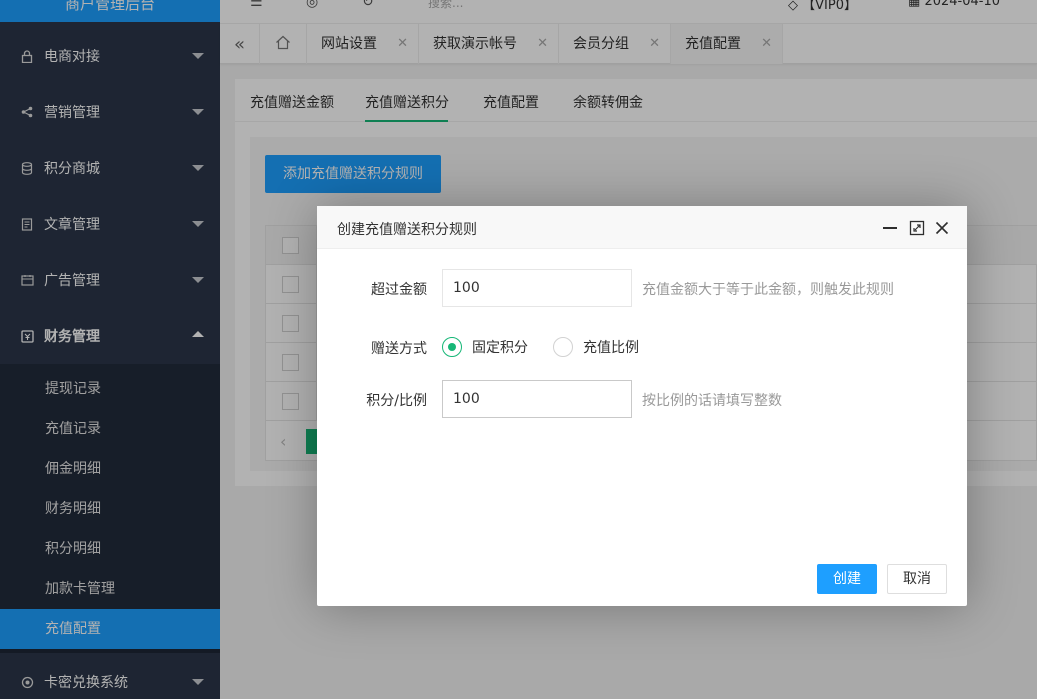 The width and height of the screenshot is (1037, 699). What do you see at coordinates (596, 347) in the screenshot?
I see `radio-recharge-ratio: 充值比例` at bounding box center [596, 347].